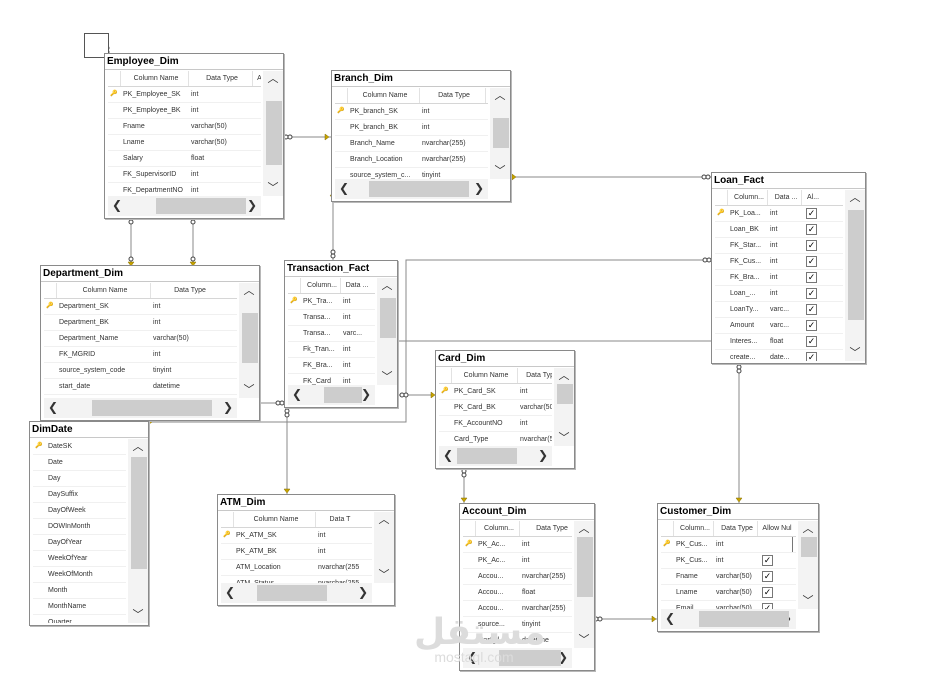  What do you see at coordinates (79, 591) in the screenshot?
I see `table-row: Month` at bounding box center [79, 591].